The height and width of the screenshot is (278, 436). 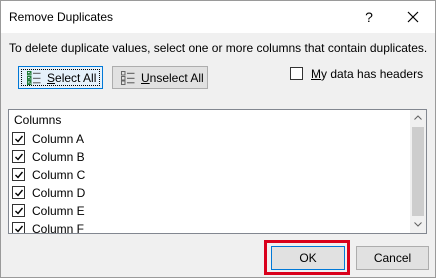 What do you see at coordinates (210, 139) in the screenshot?
I see `column-list-item: Column A` at bounding box center [210, 139].